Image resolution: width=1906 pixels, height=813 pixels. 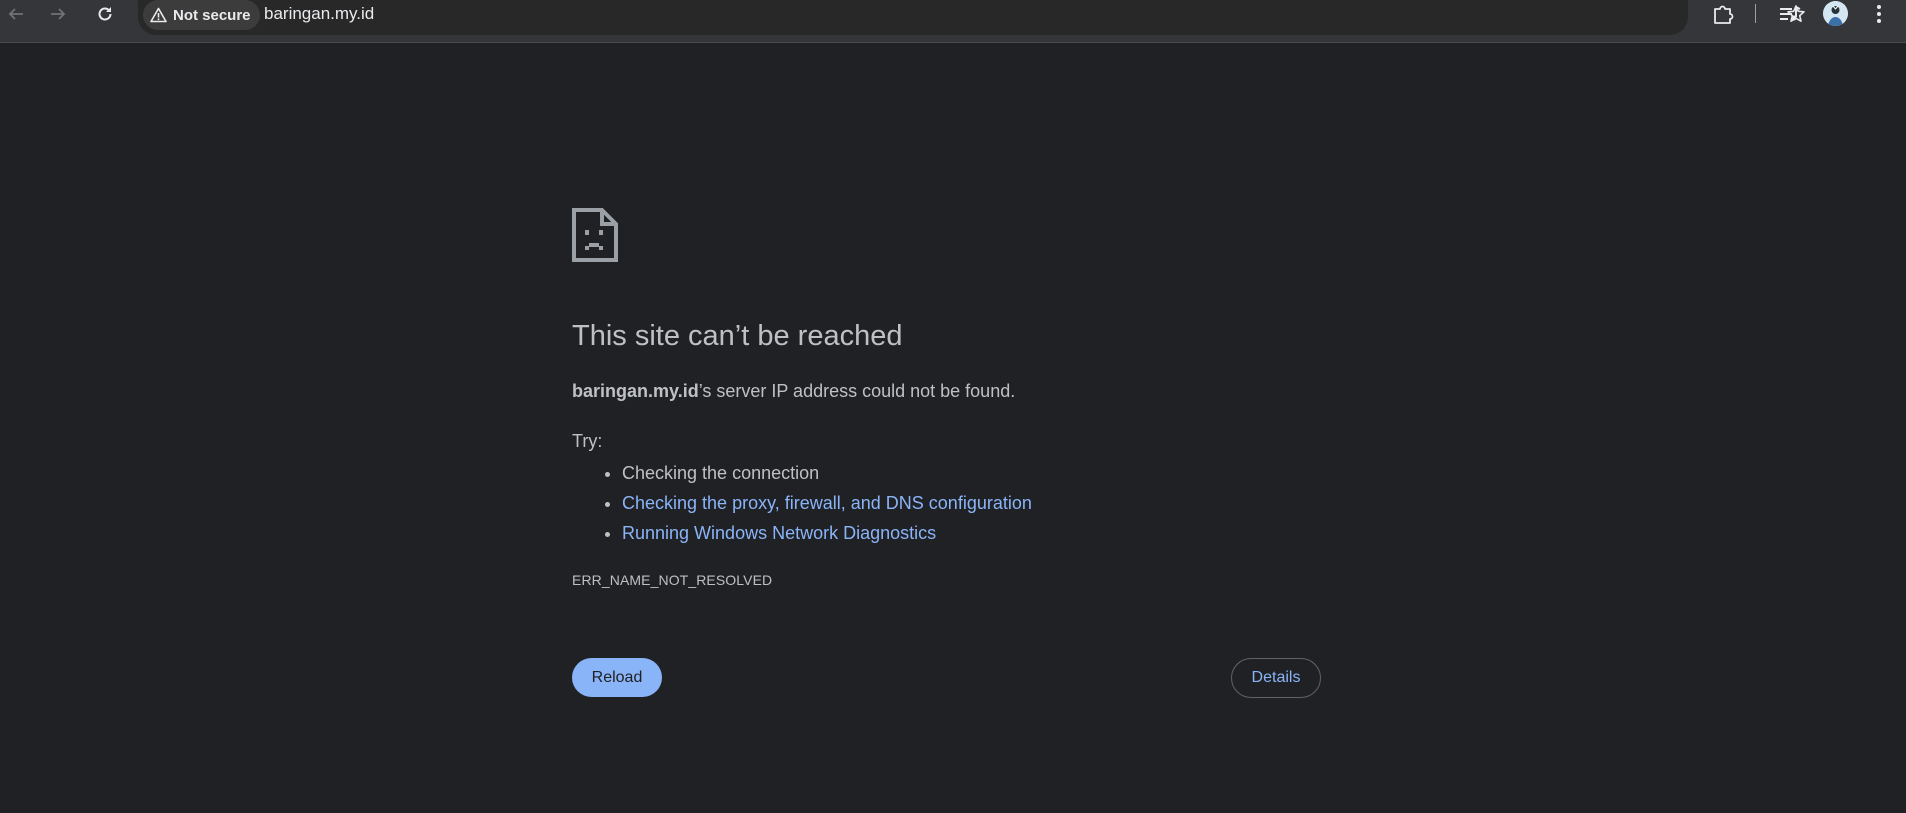 I want to click on address-bar: Not secure baringan.my.id, so click(x=971, y=17).